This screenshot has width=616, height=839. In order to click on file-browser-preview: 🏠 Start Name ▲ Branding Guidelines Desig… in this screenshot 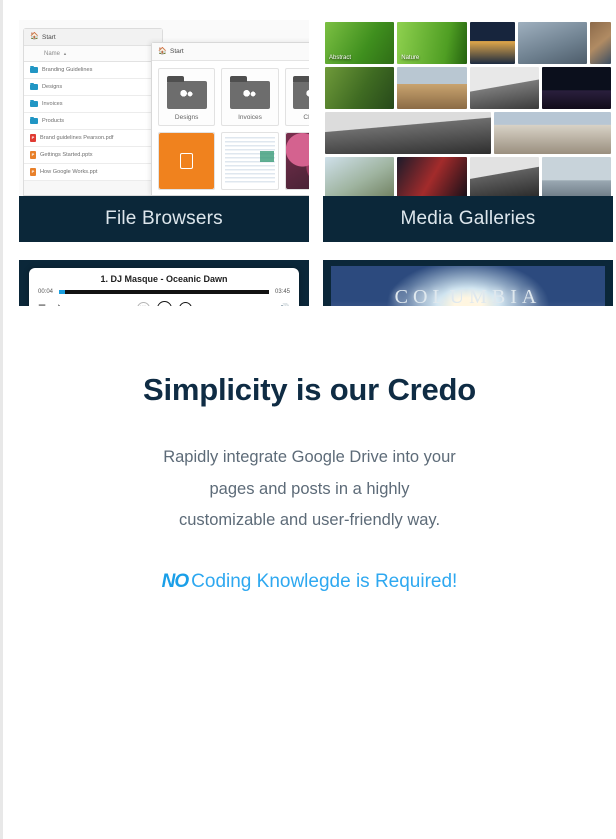, I will do `click(164, 108)`.